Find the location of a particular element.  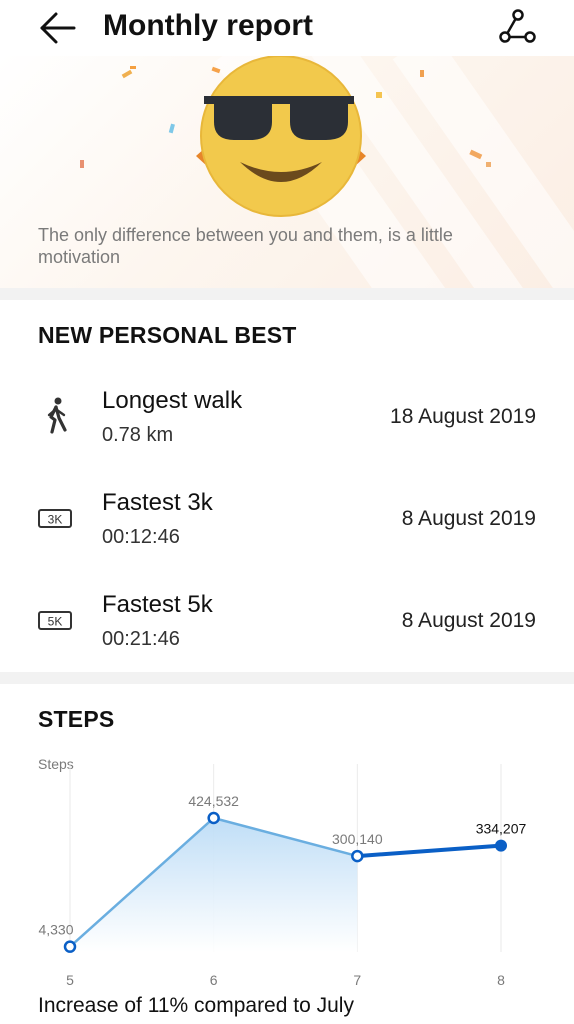

chart-x-tick-label: 5 is located at coordinates (70, 980).